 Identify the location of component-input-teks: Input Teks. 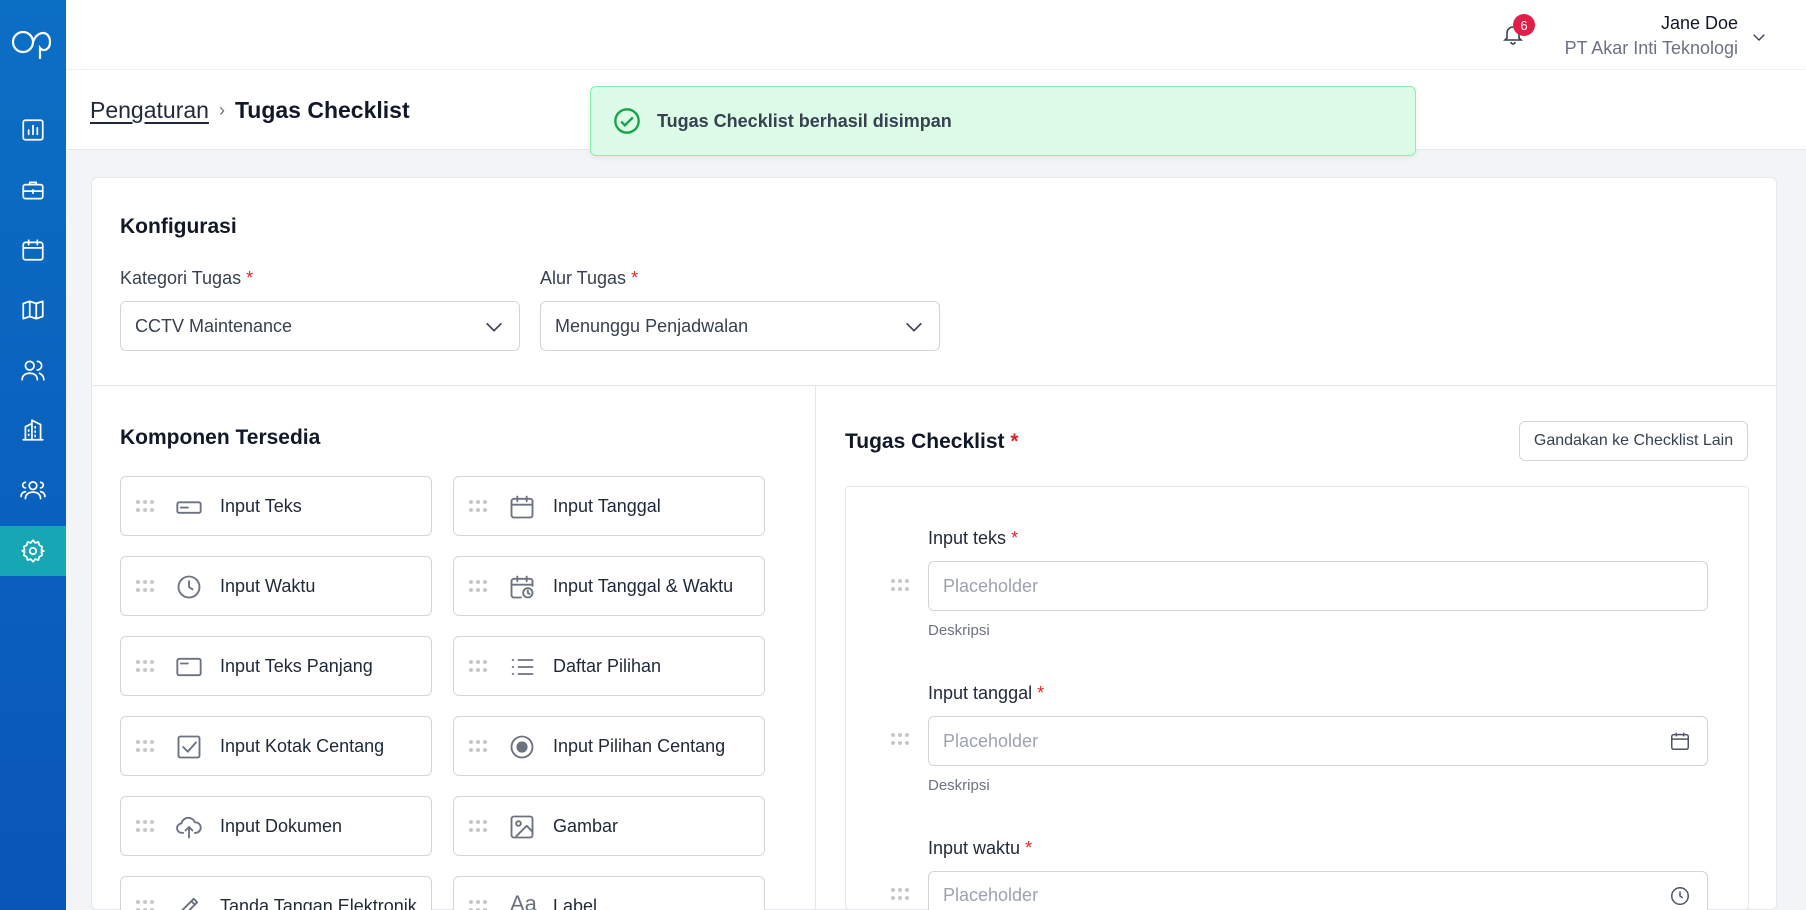
(276, 506).